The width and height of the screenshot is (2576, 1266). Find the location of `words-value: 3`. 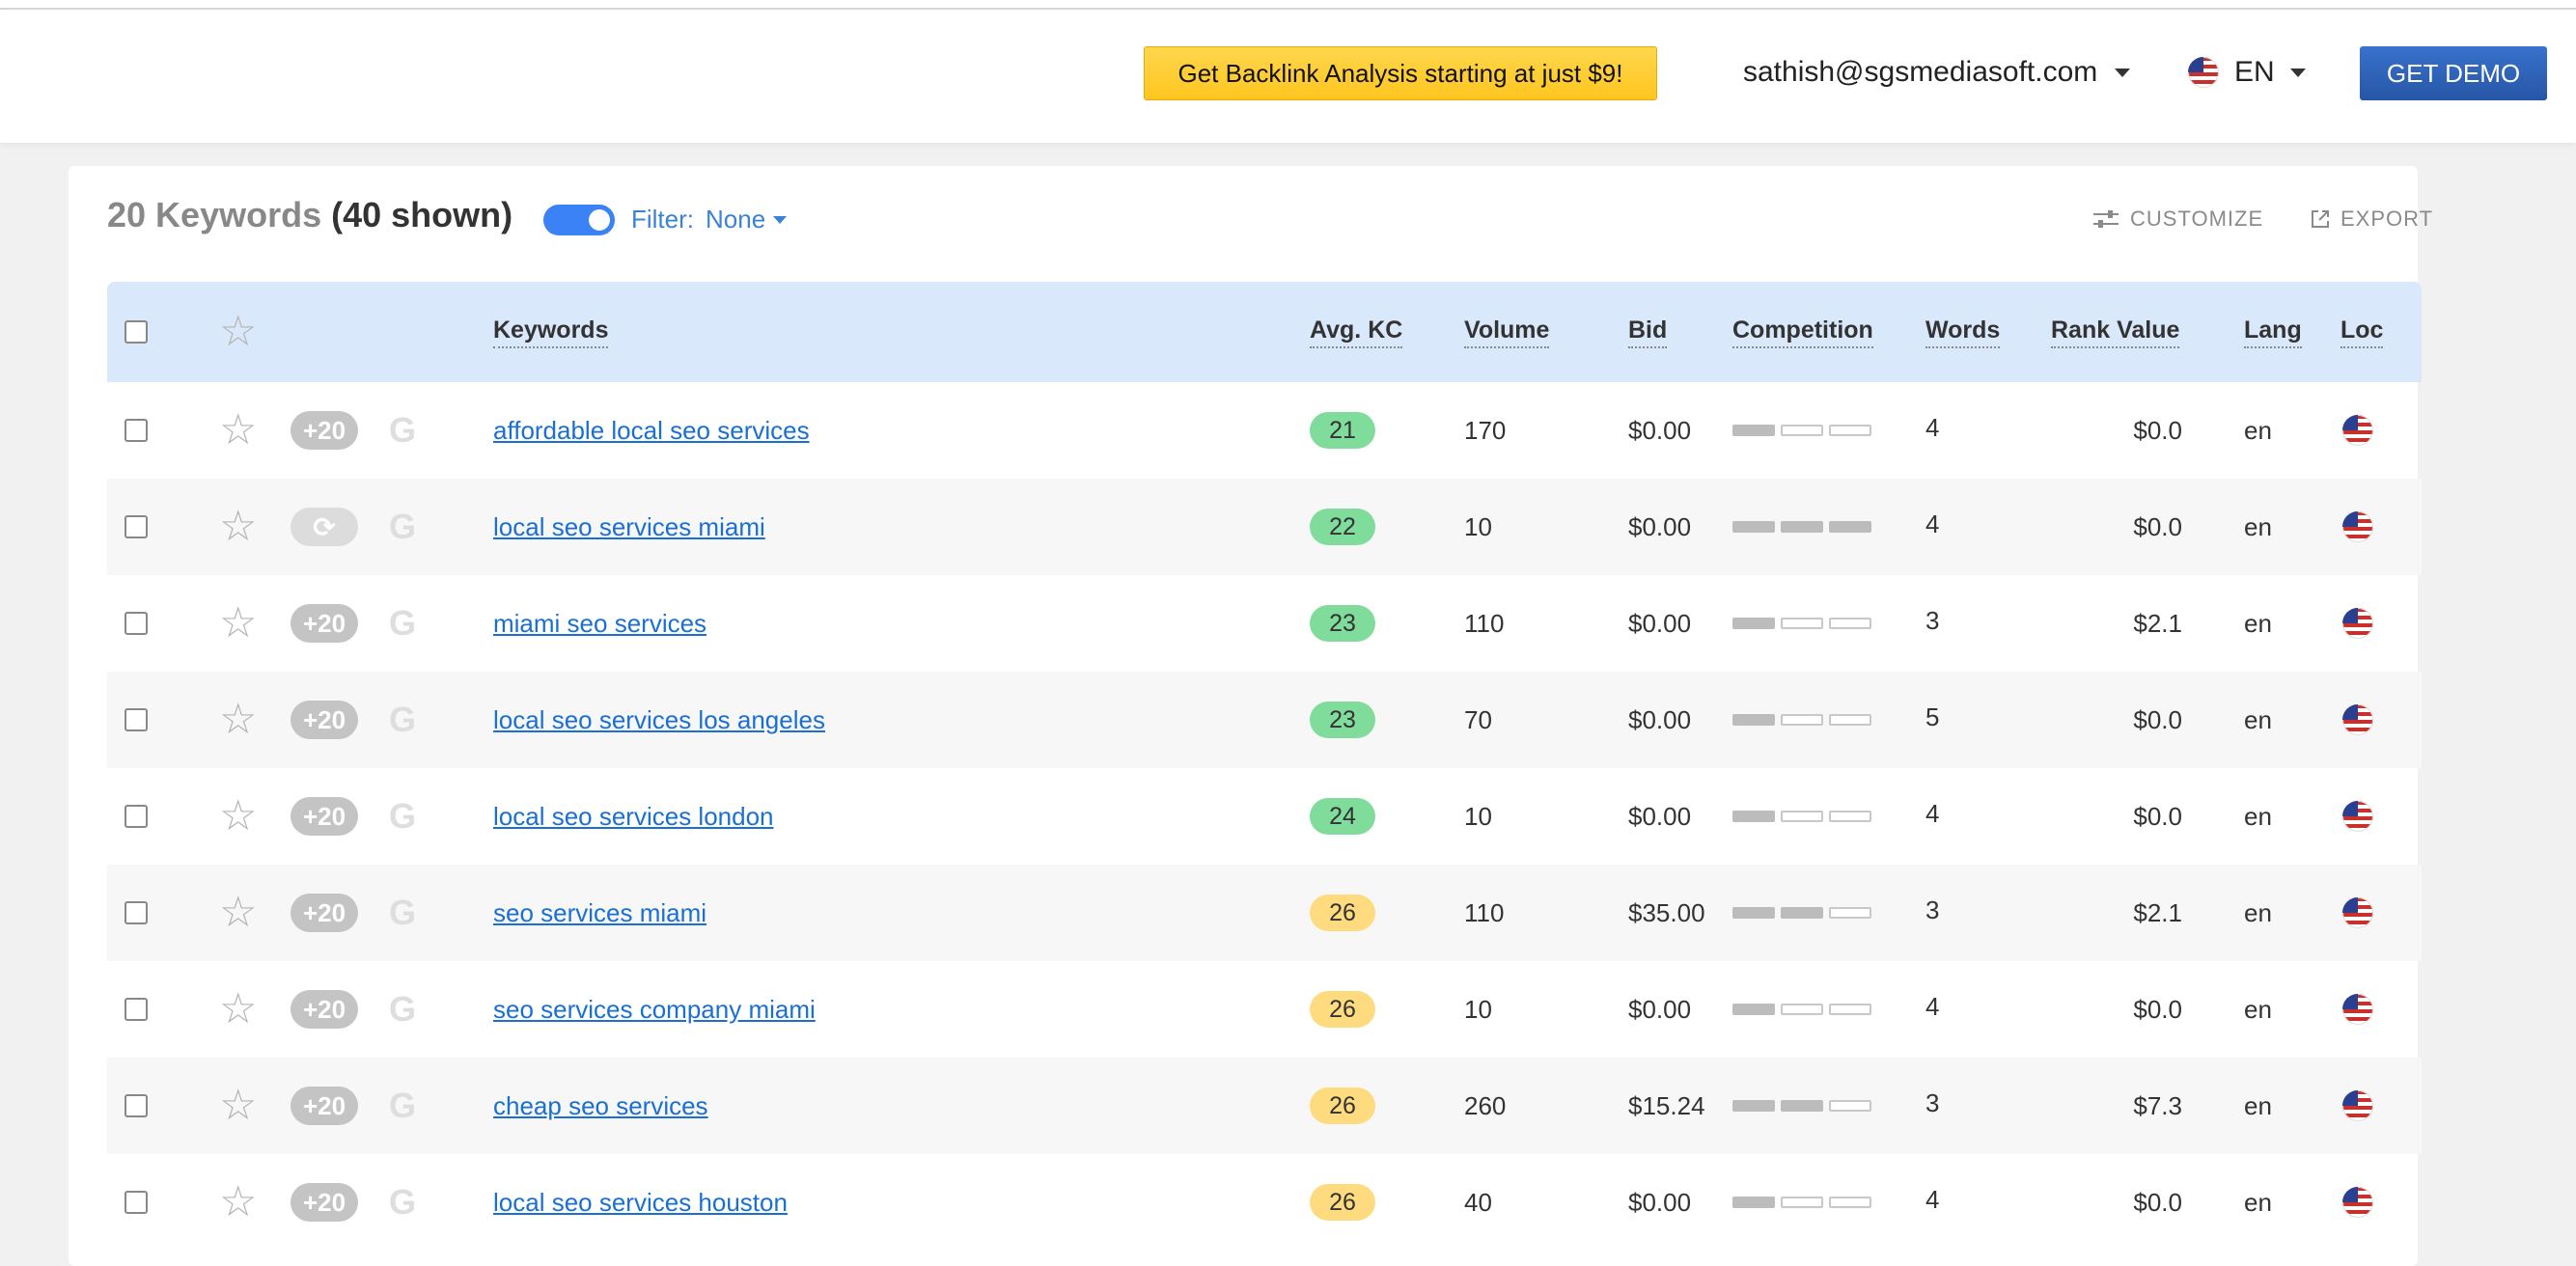

words-value: 3 is located at coordinates (1932, 1102).